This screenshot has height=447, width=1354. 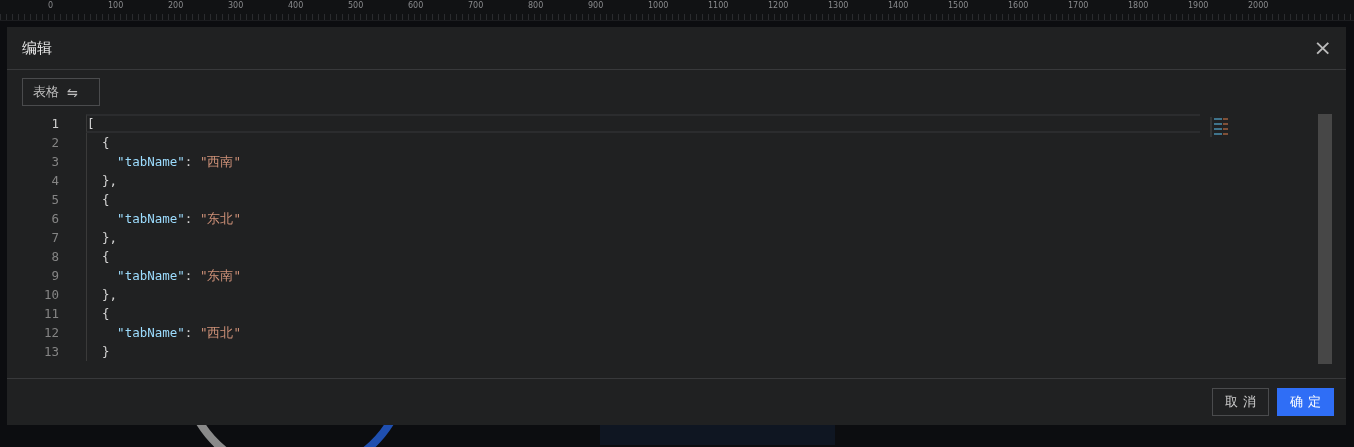 I want to click on ruler-label: 1100, so click(x=718, y=6).